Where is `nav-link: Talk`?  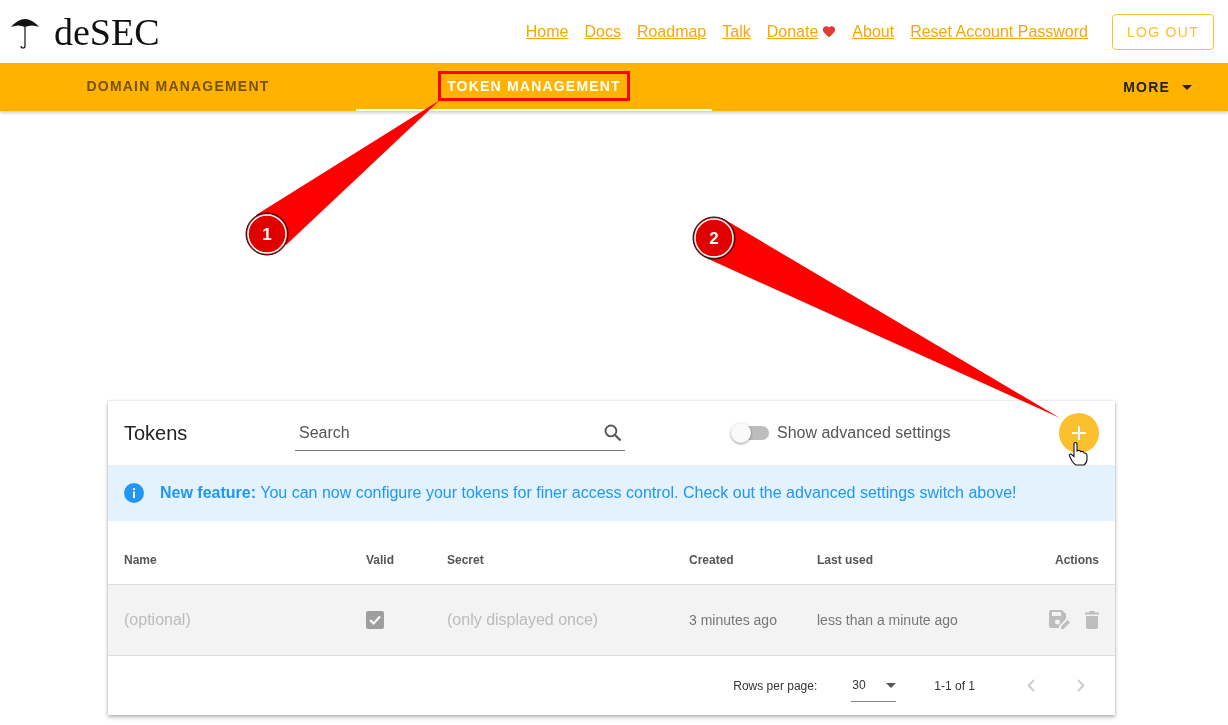 nav-link: Talk is located at coordinates (736, 31).